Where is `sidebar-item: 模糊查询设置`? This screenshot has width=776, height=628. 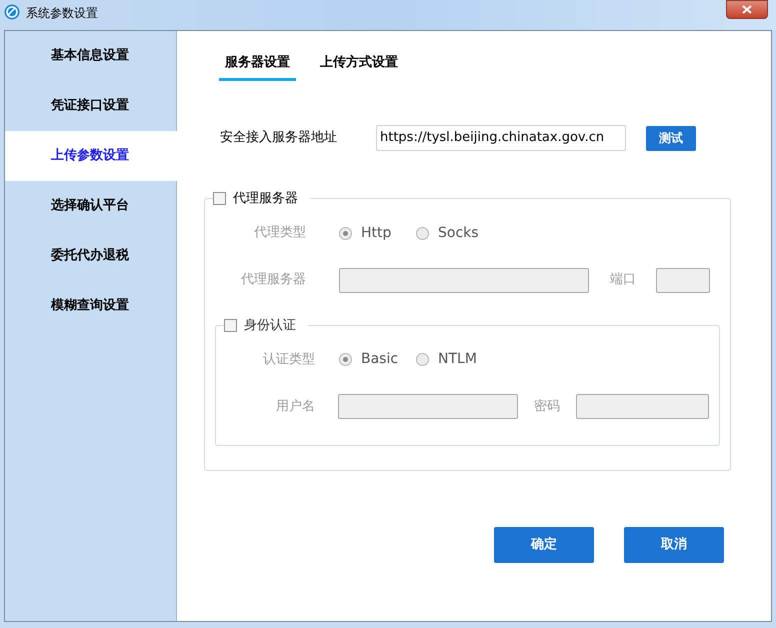
sidebar-item: 模糊查询设置 is located at coordinates (90, 306).